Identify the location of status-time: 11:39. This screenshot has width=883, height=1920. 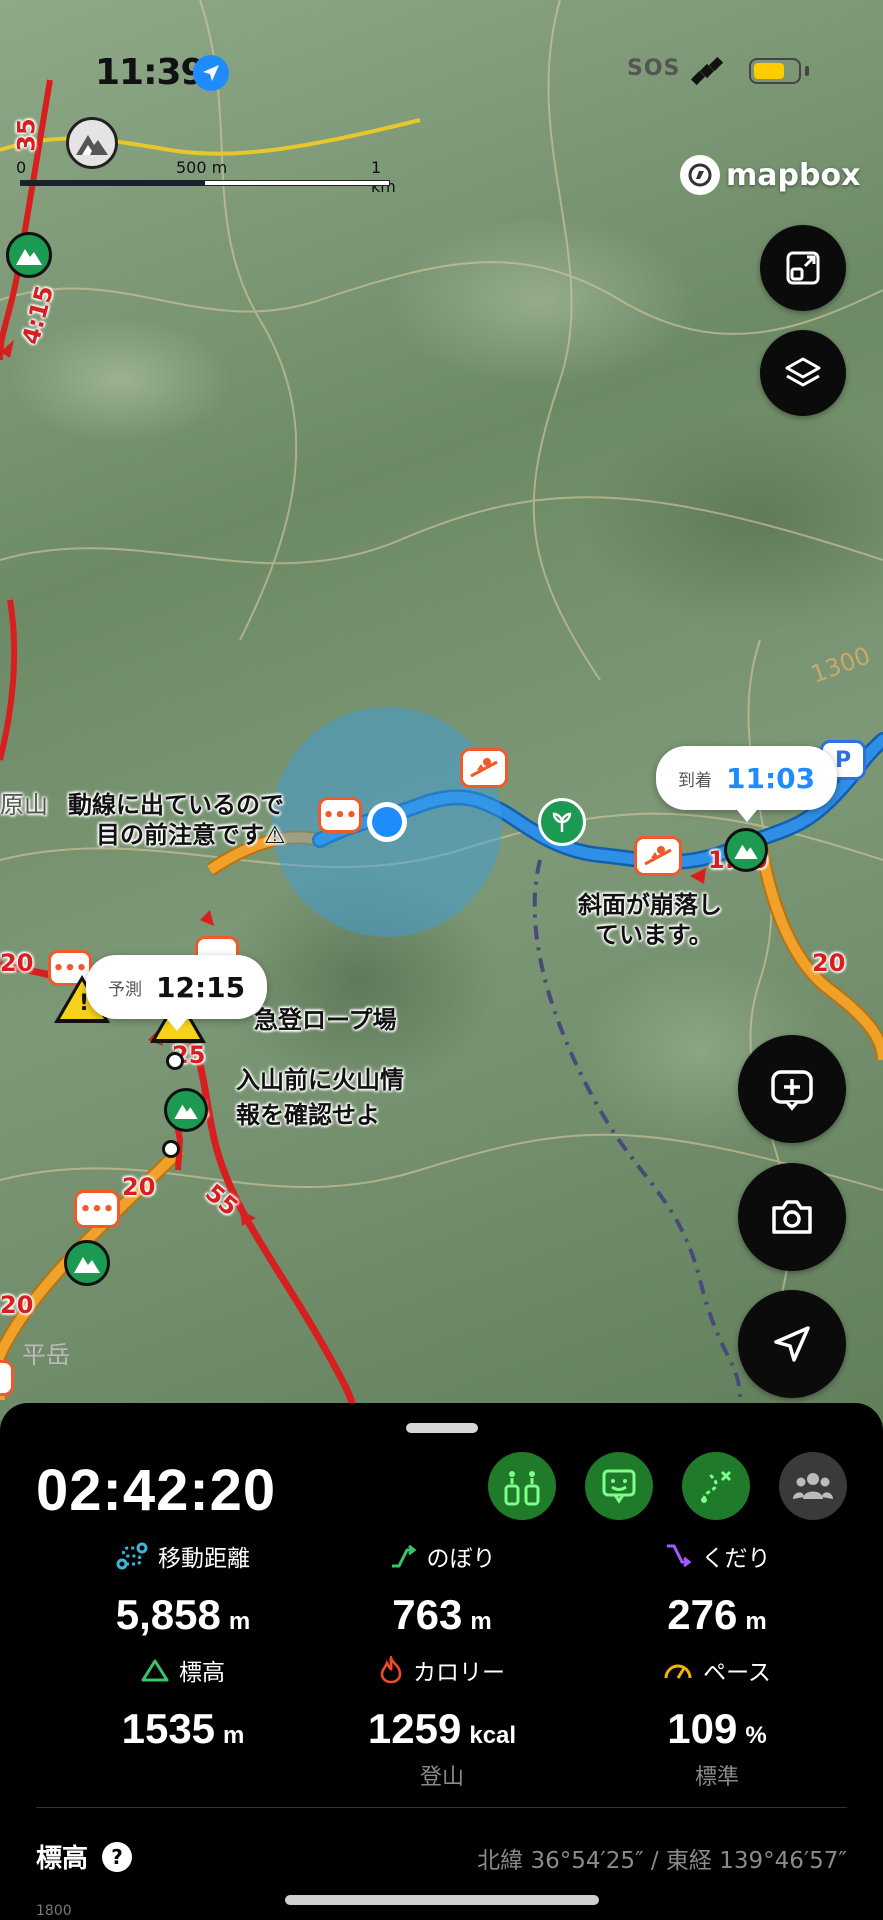
(150, 72).